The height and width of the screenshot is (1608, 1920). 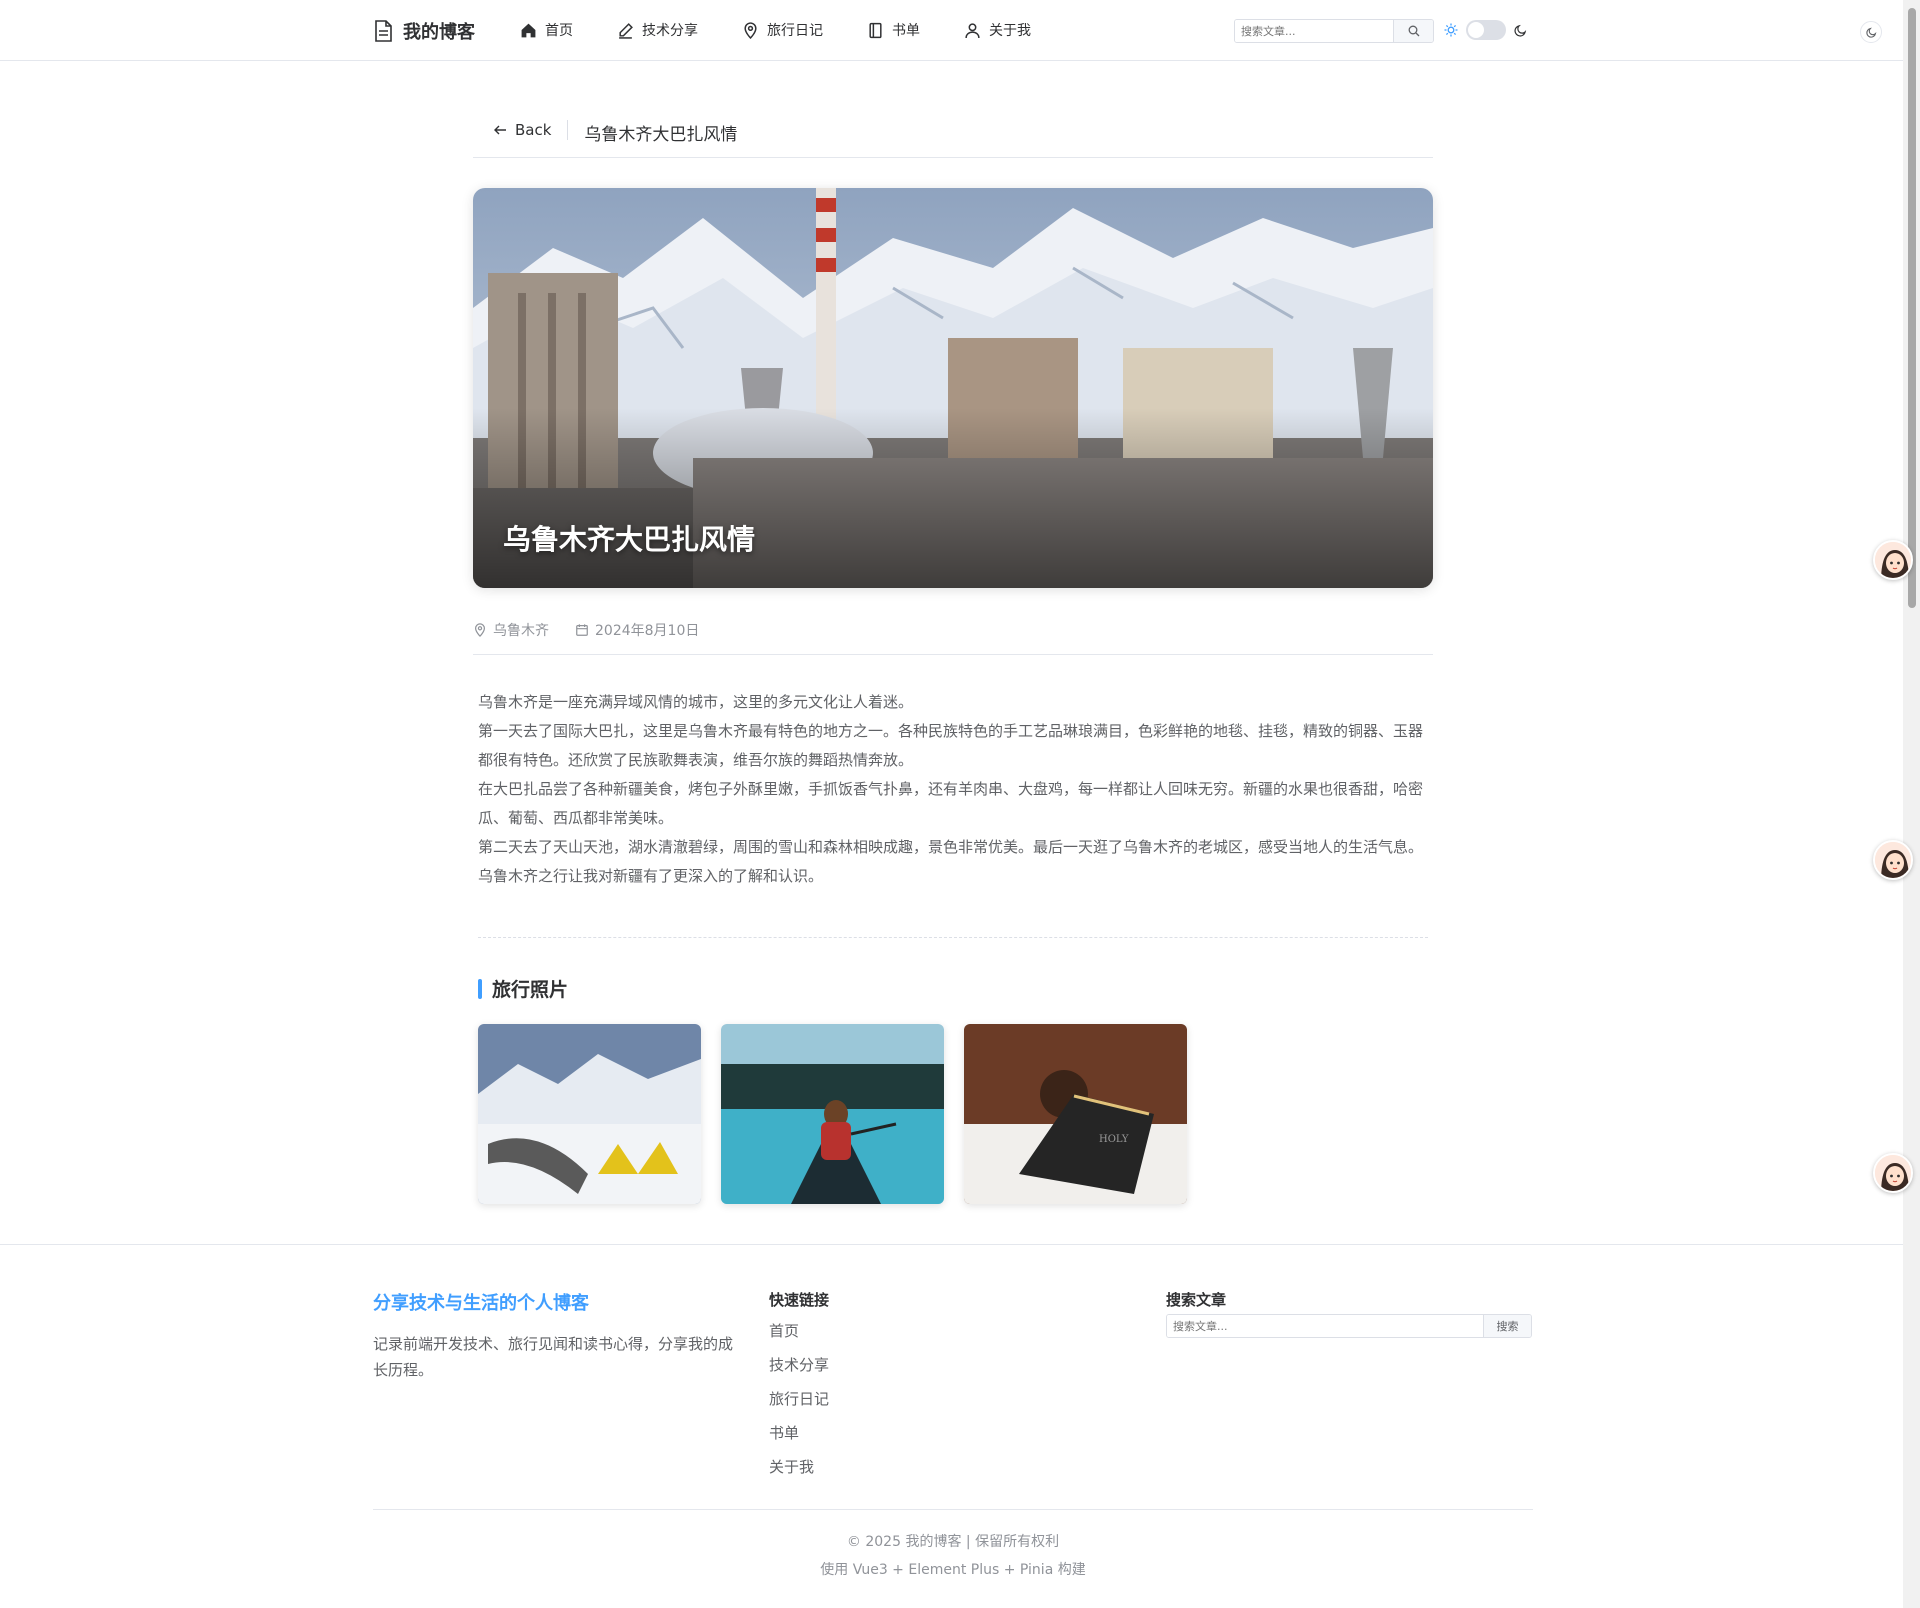 I want to click on home-icon, so click(x=528, y=30).